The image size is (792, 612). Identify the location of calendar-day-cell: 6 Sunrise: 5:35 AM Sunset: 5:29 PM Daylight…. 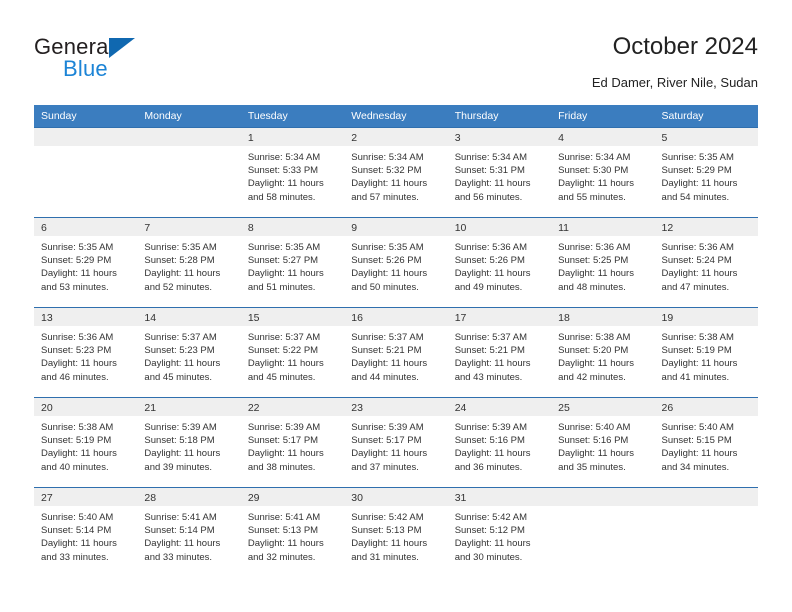
(86, 262).